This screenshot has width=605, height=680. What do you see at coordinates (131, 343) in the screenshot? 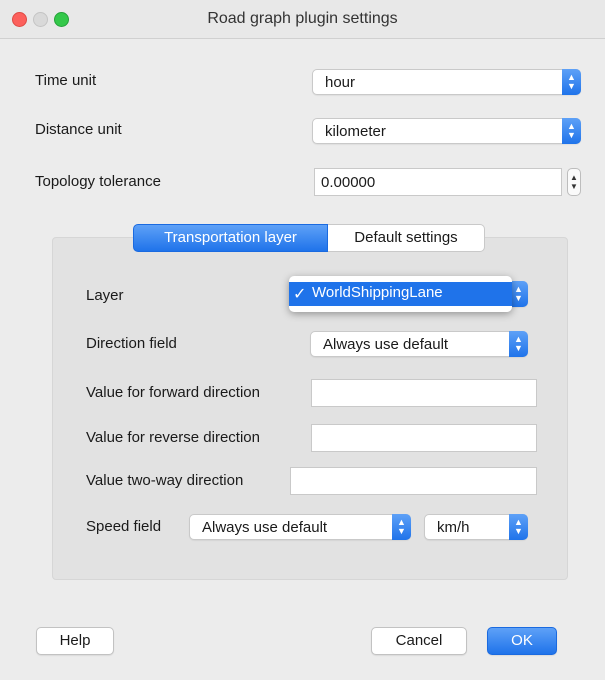
I see `direction-field-label: Direction field` at bounding box center [131, 343].